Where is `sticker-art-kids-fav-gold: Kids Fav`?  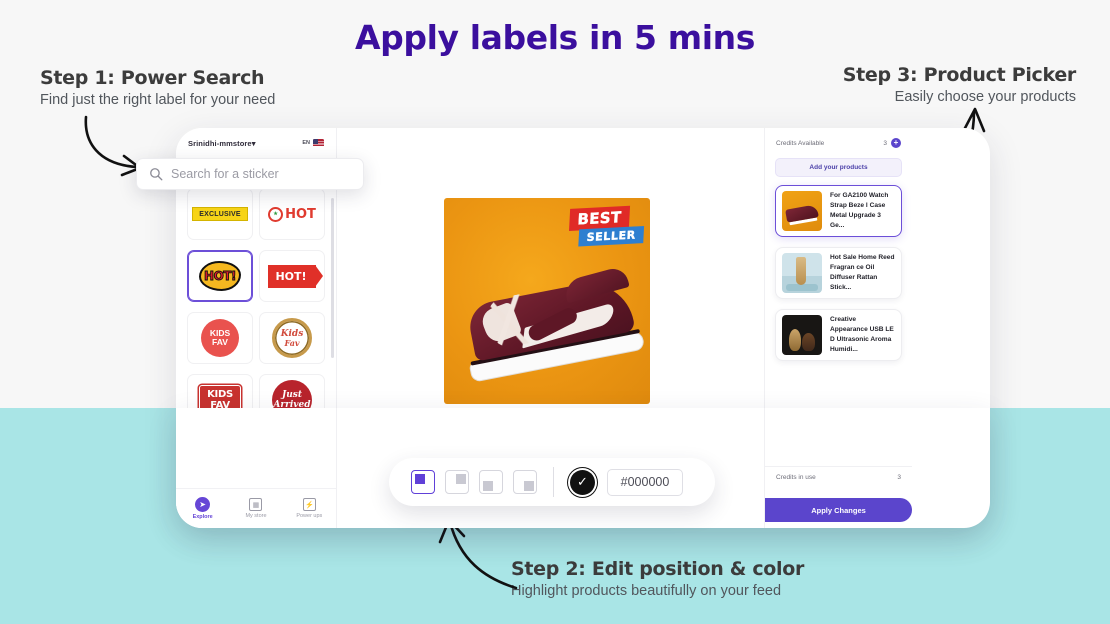
sticker-art-kids-fav-gold: Kids Fav is located at coordinates (292, 338).